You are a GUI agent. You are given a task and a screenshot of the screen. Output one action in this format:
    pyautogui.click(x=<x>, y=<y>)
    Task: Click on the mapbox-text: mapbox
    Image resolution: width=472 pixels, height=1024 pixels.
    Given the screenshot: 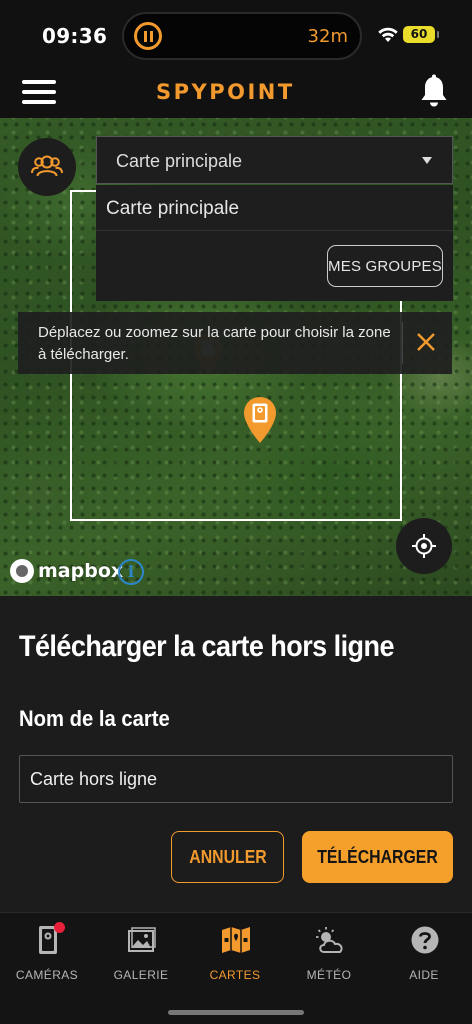 What is the action you would take?
    pyautogui.click(x=81, y=571)
    